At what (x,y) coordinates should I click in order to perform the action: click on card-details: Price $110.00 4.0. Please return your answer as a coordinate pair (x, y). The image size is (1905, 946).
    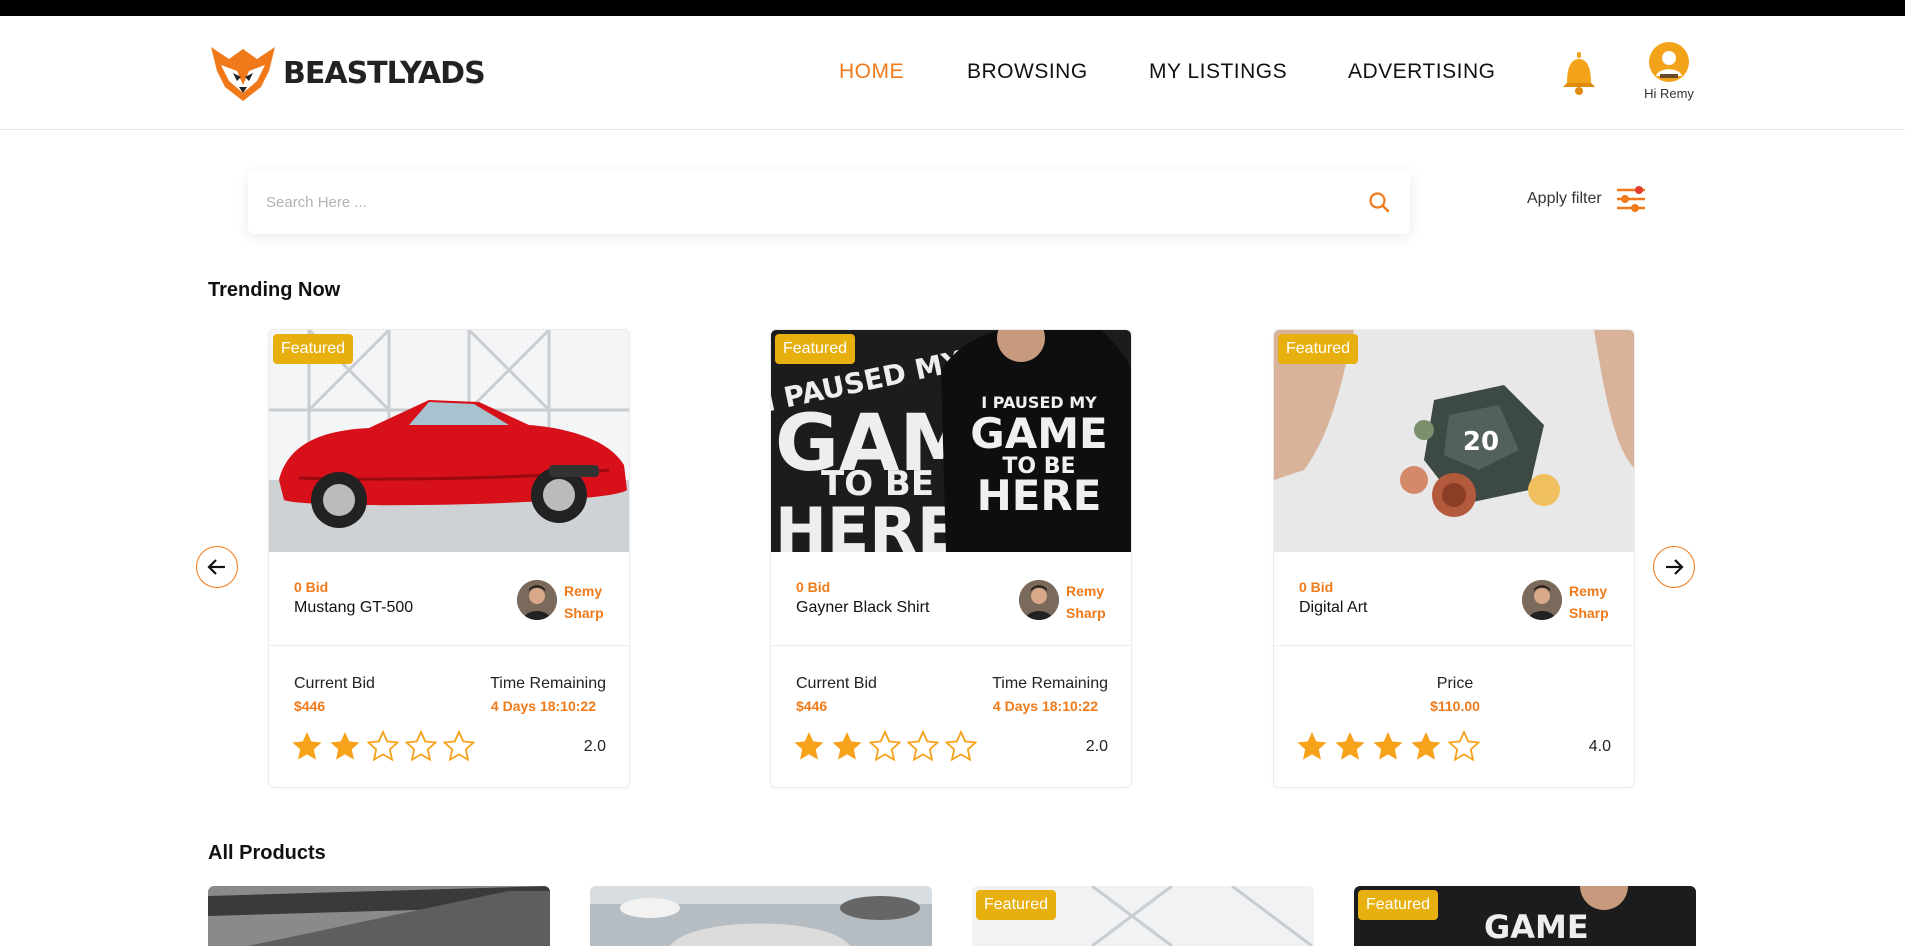
    Looking at the image, I should click on (1454, 716).